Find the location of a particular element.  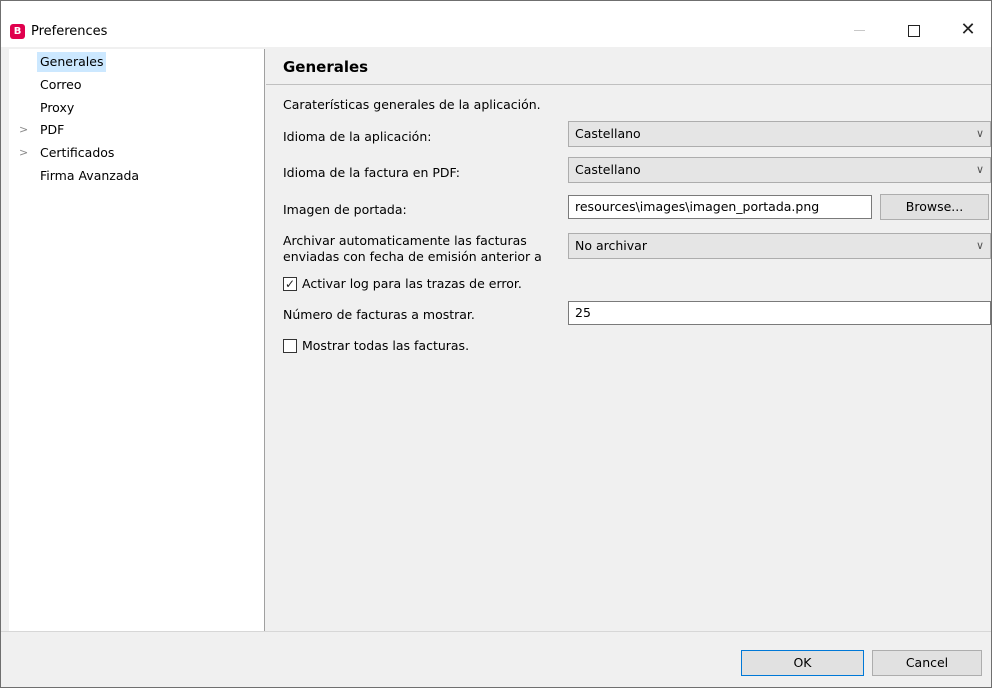

invoice-count-label: Número de facturas a mostrar. is located at coordinates (379, 314).